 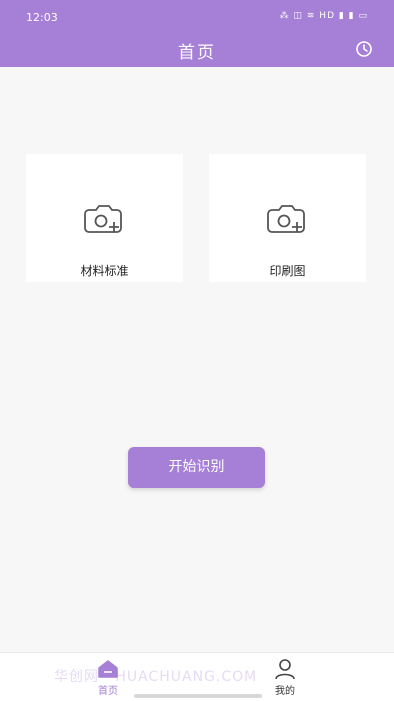 What do you see at coordinates (364, 49) in the screenshot?
I see `history-icon` at bounding box center [364, 49].